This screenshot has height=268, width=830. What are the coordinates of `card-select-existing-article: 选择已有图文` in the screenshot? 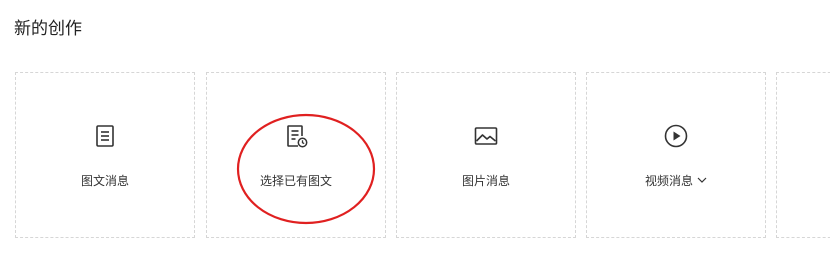 It's located at (296, 155).